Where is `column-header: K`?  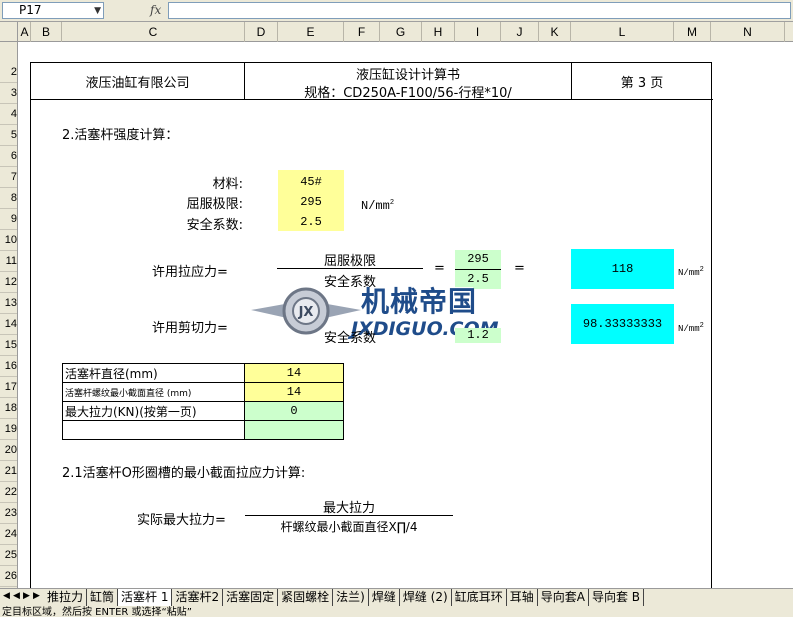 column-header: K is located at coordinates (555, 32).